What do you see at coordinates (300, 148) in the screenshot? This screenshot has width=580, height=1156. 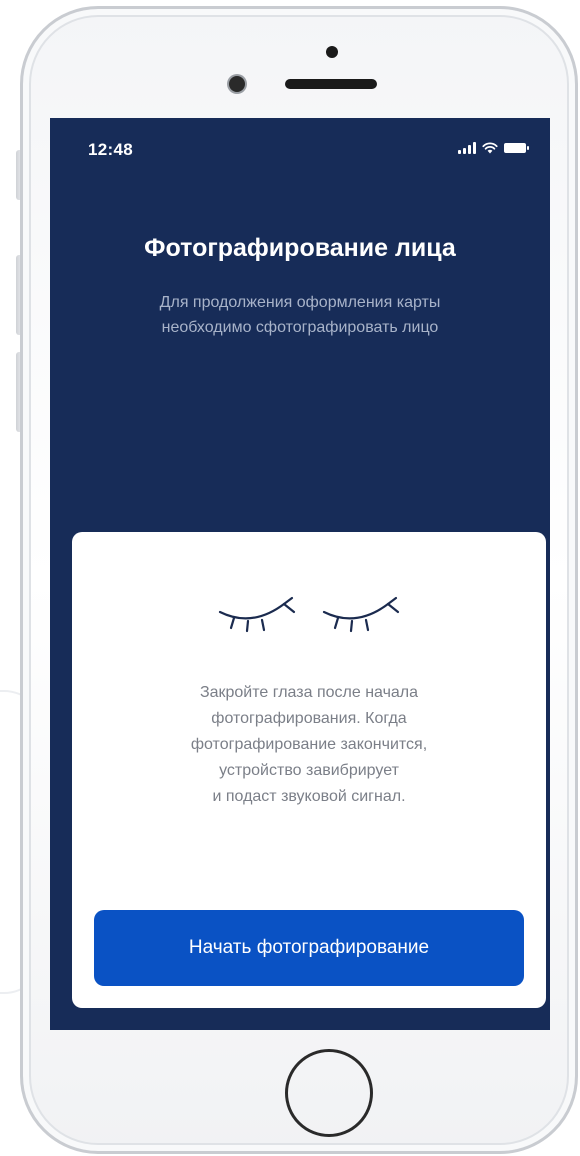 I see `status-bar: 12:48` at bounding box center [300, 148].